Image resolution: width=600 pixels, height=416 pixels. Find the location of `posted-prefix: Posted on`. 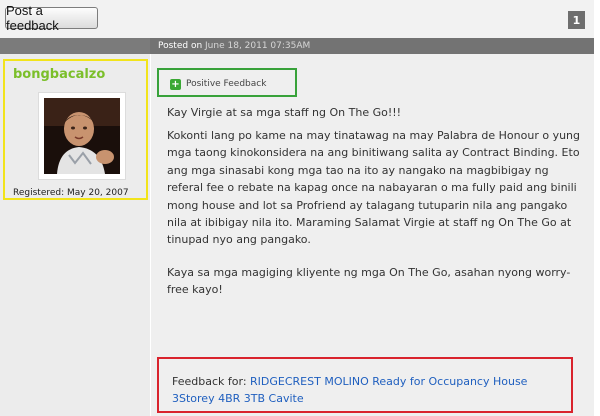

posted-prefix: Posted on is located at coordinates (180, 46).